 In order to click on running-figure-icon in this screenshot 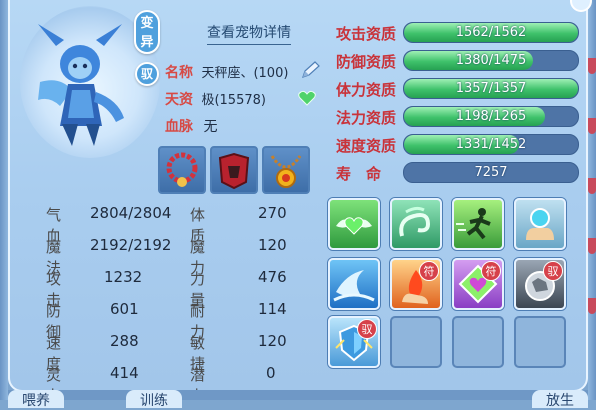, I will do `click(473, 224)`.